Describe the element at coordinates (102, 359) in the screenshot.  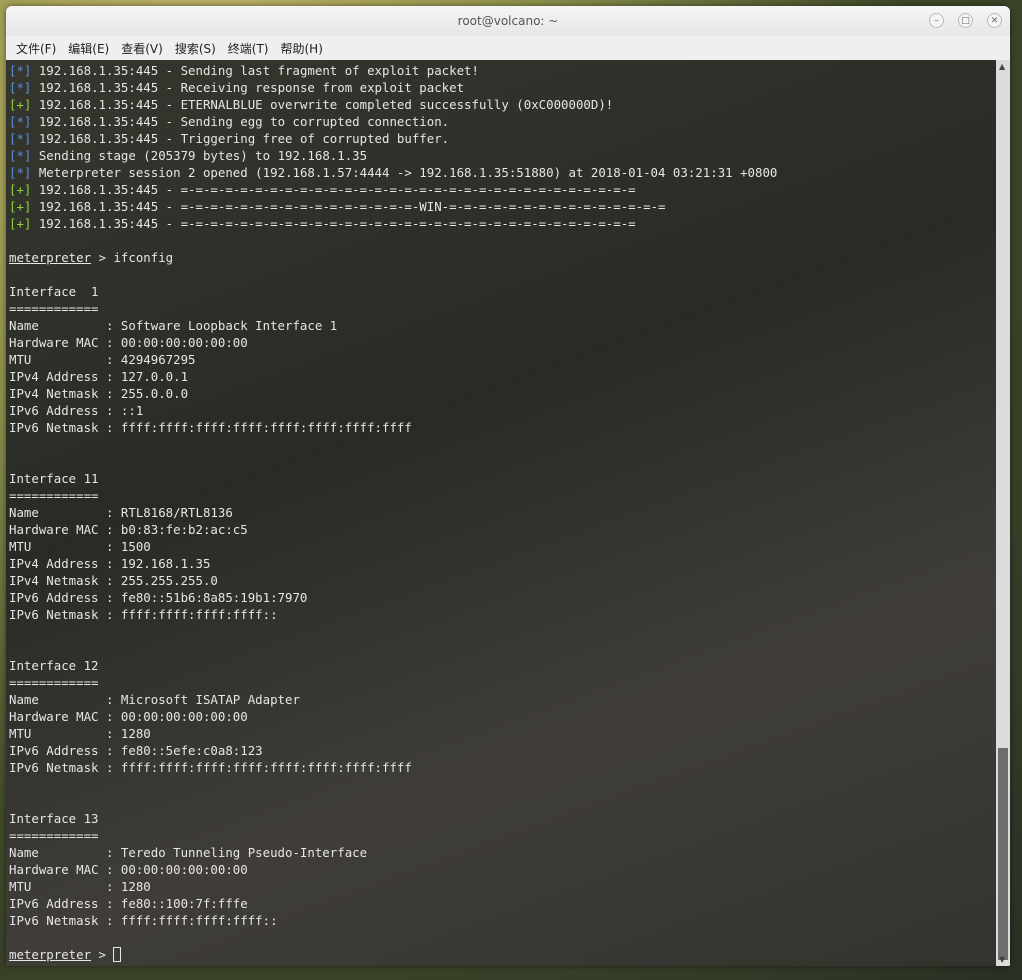
I see `line-text: MTU : 4294967295` at that location.